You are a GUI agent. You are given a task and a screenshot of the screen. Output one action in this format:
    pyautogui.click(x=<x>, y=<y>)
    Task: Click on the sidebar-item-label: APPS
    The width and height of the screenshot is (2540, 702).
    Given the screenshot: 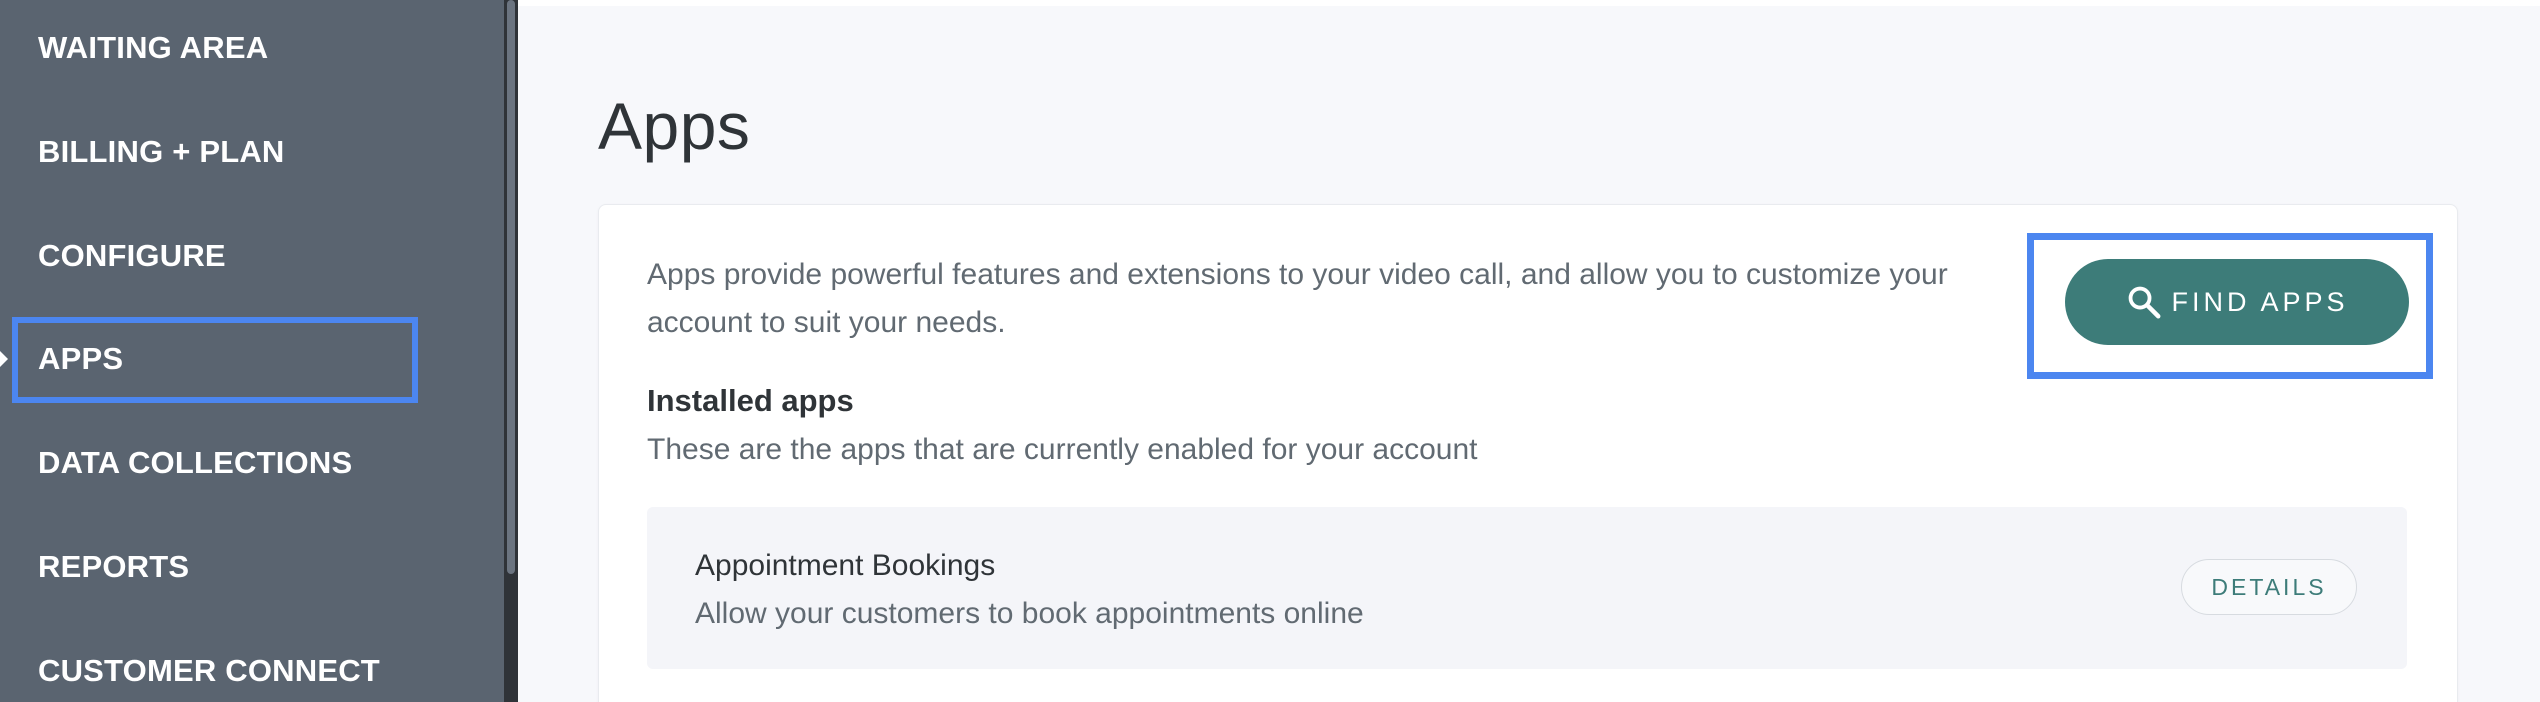 What is the action you would take?
    pyautogui.click(x=81, y=358)
    